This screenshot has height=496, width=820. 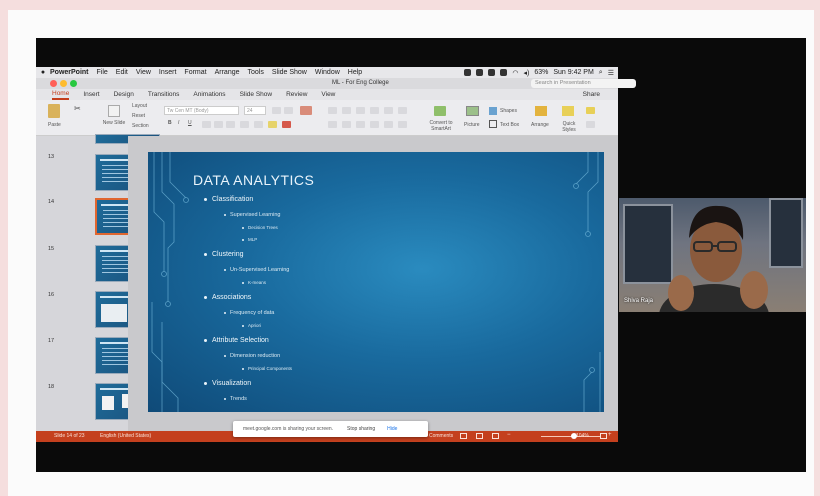 I want to click on bullet-level-2: Frequency of data, so click(x=249, y=313).